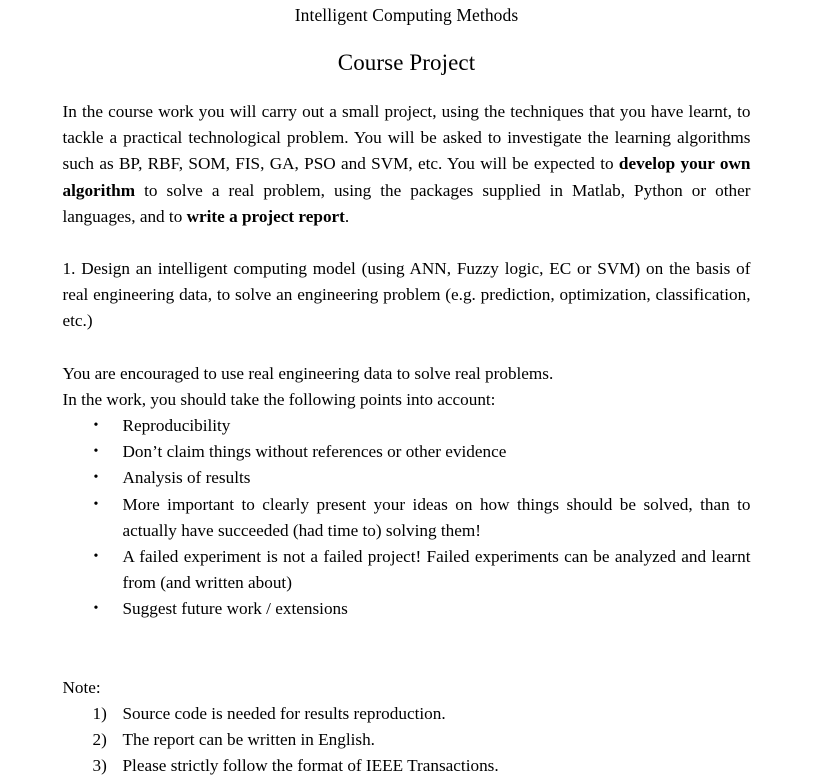 This screenshot has width=813, height=779. Describe the element at coordinates (99, 713) in the screenshot. I see `list-item-marker: 1)` at that location.